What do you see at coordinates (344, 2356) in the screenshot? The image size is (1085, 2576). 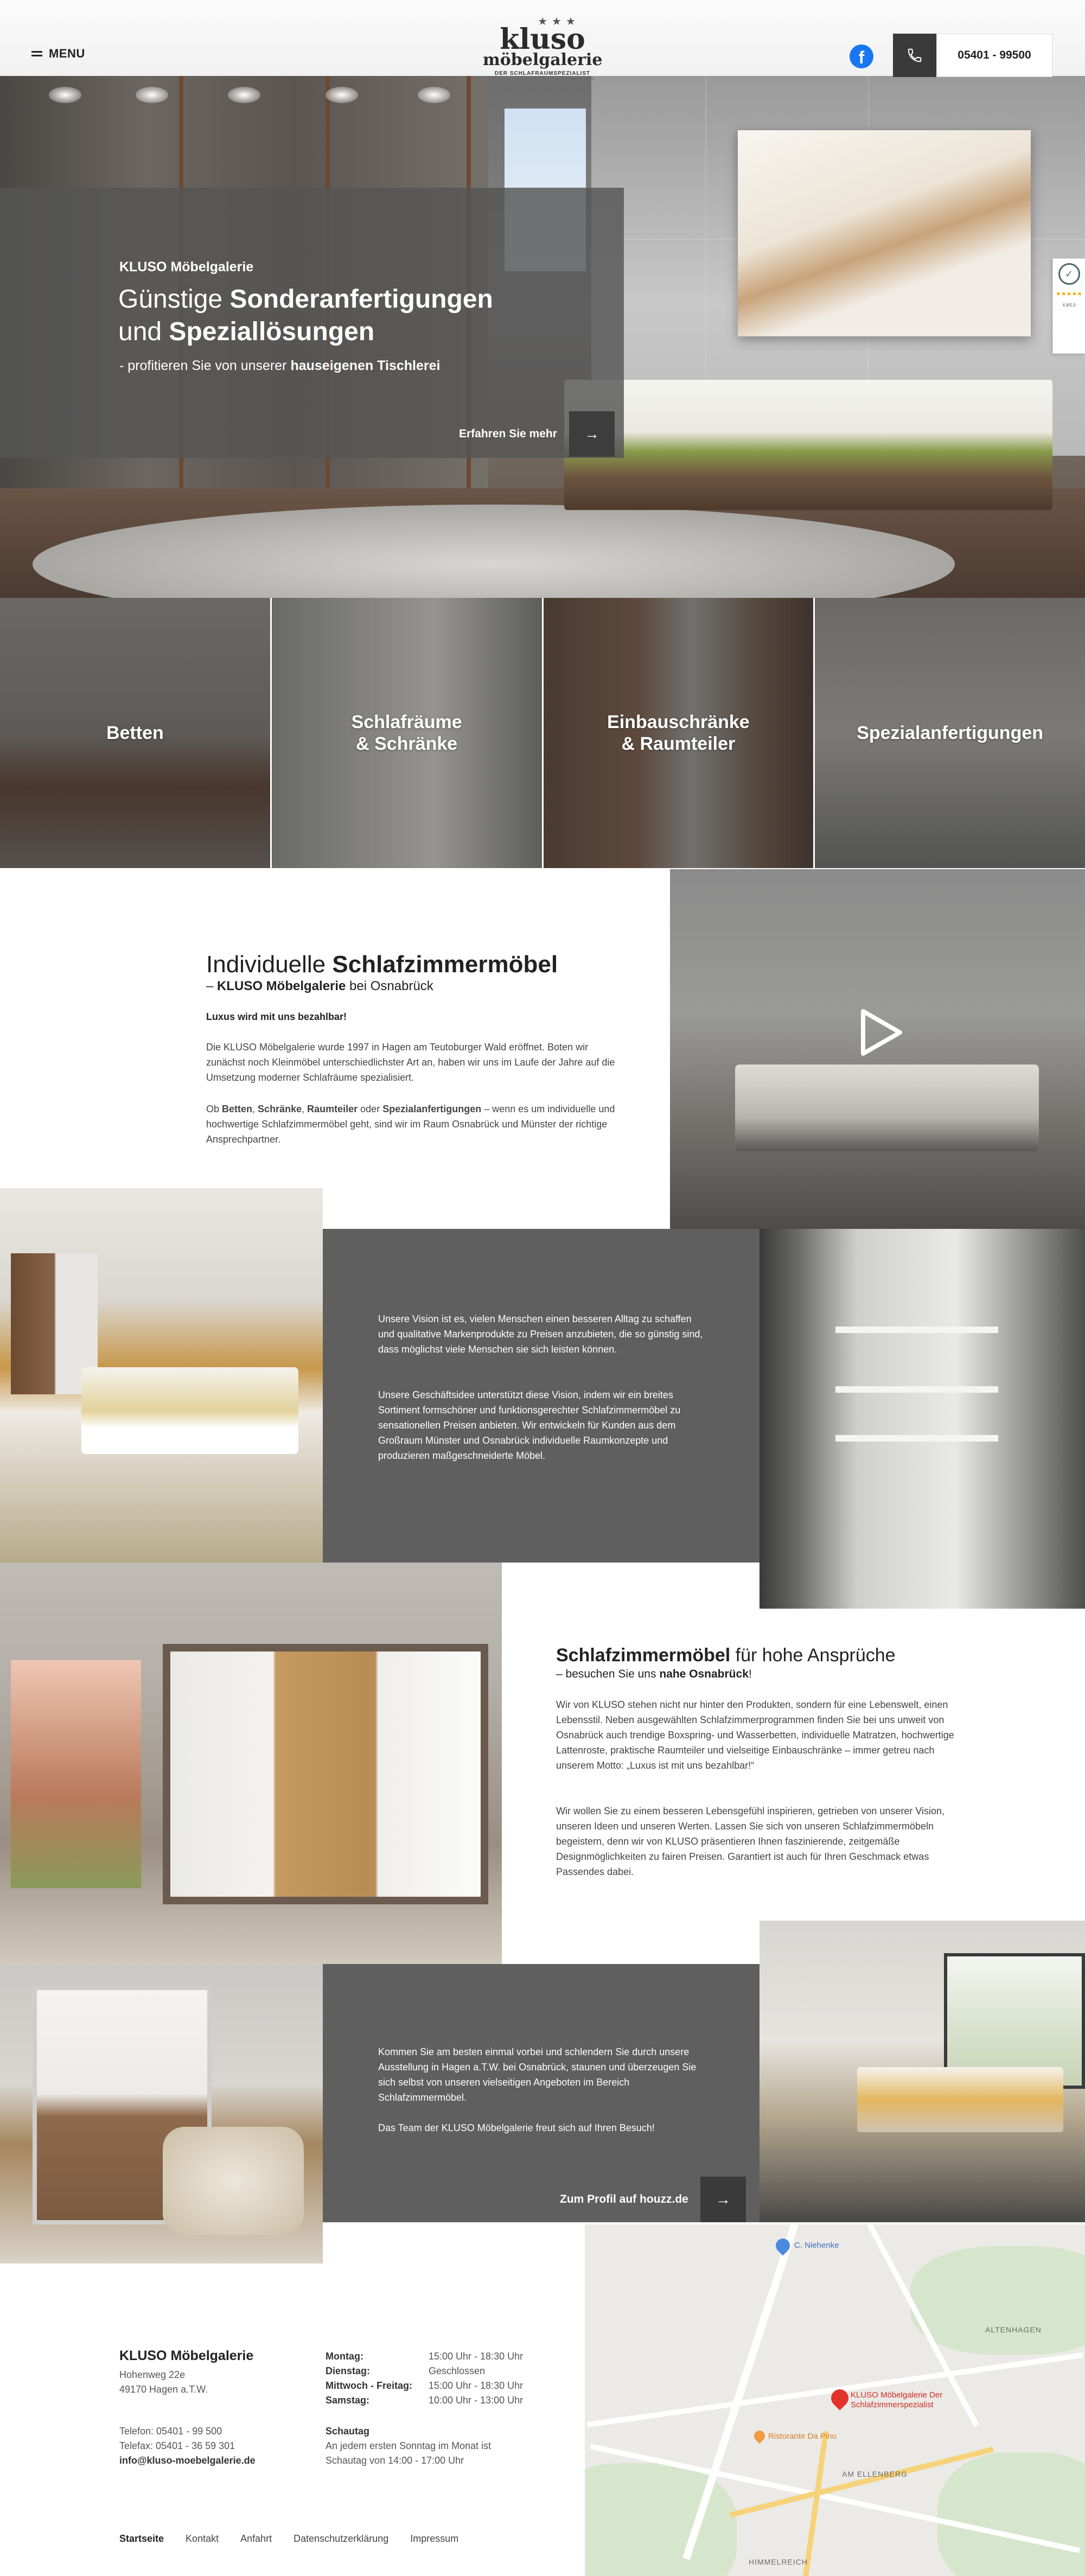 I see `hours-day: Montag:` at bounding box center [344, 2356].